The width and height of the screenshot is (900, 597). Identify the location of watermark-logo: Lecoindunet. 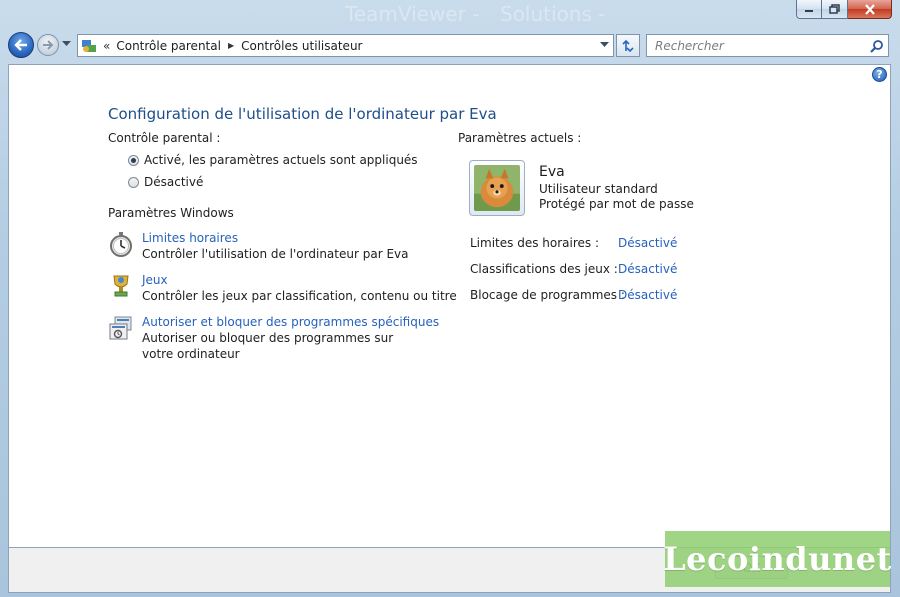
(777, 559).